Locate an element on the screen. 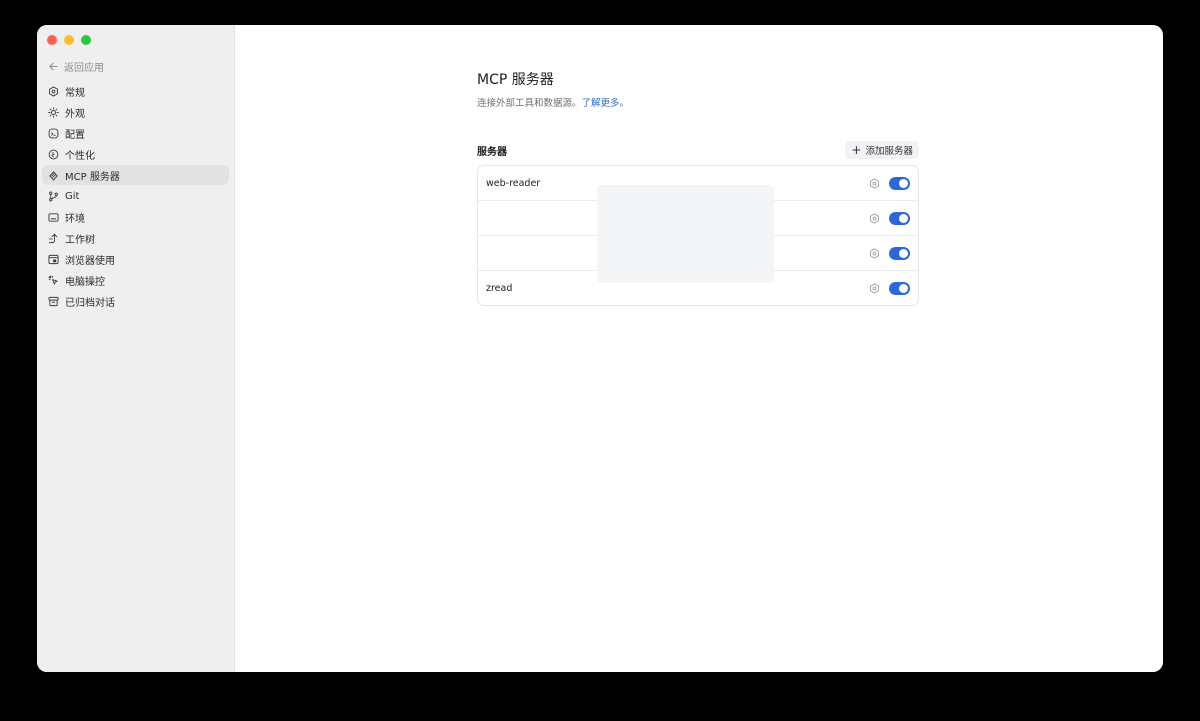 Image resolution: width=1200 pixels, height=721 pixels. sidebar-item-label: 外观 is located at coordinates (75, 114).